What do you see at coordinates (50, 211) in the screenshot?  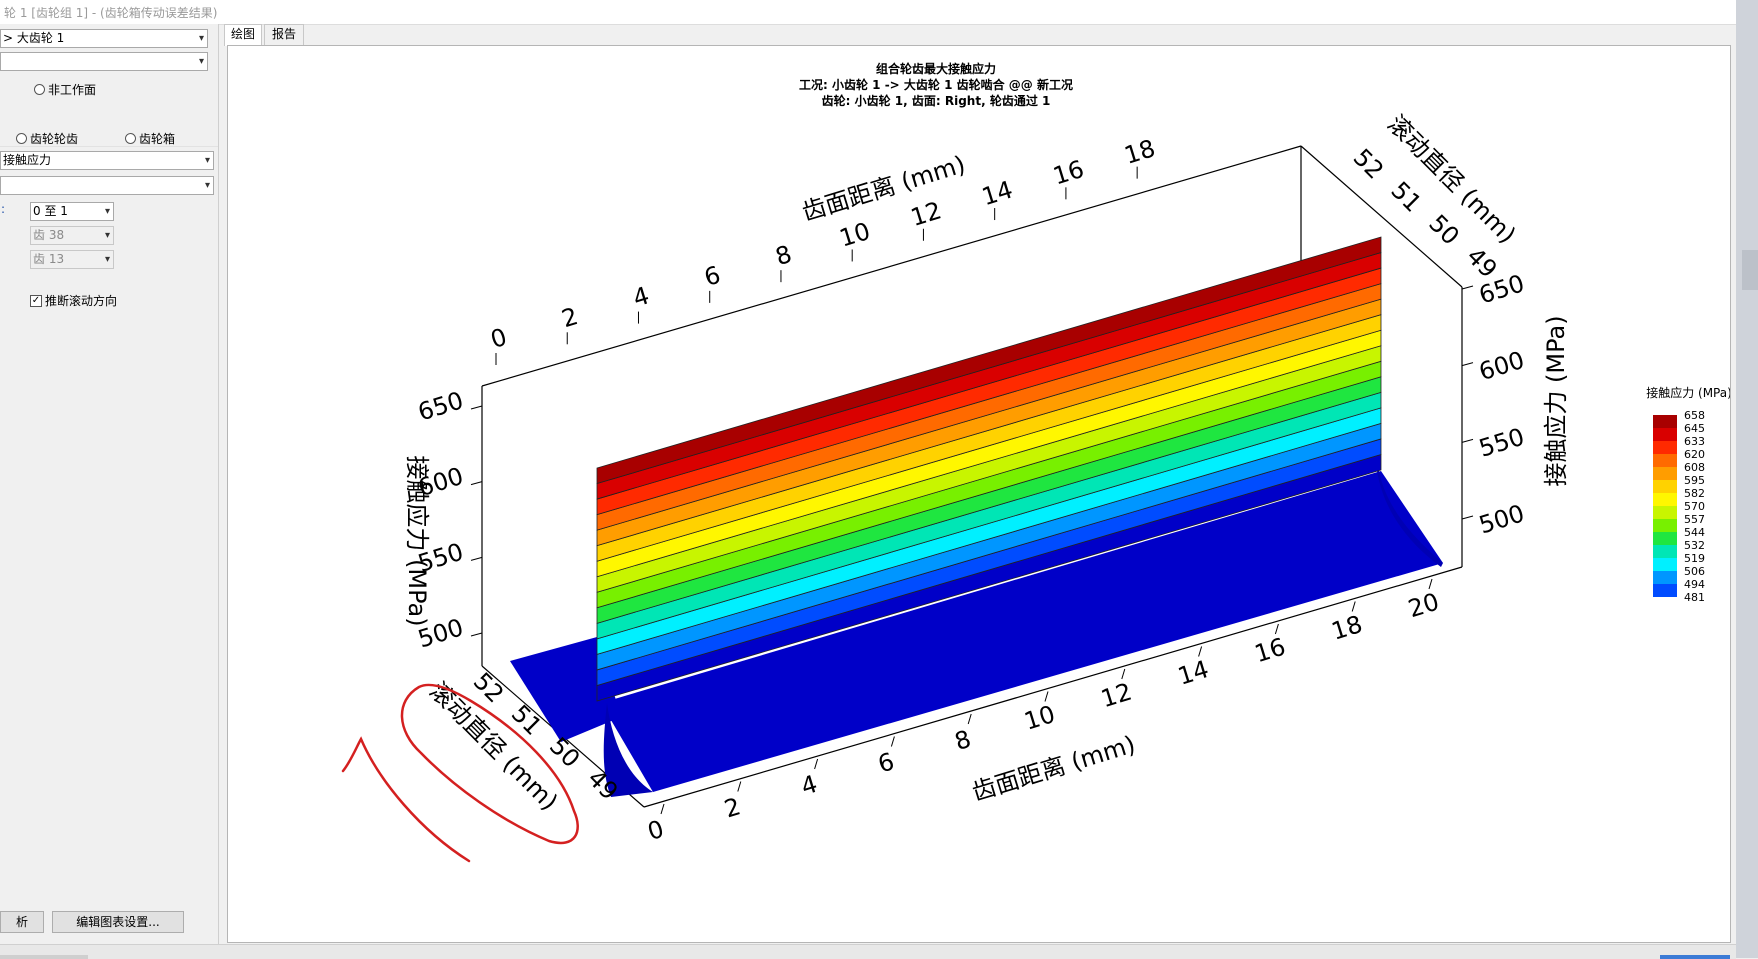 I see `range-select-value: 0 至 1` at bounding box center [50, 211].